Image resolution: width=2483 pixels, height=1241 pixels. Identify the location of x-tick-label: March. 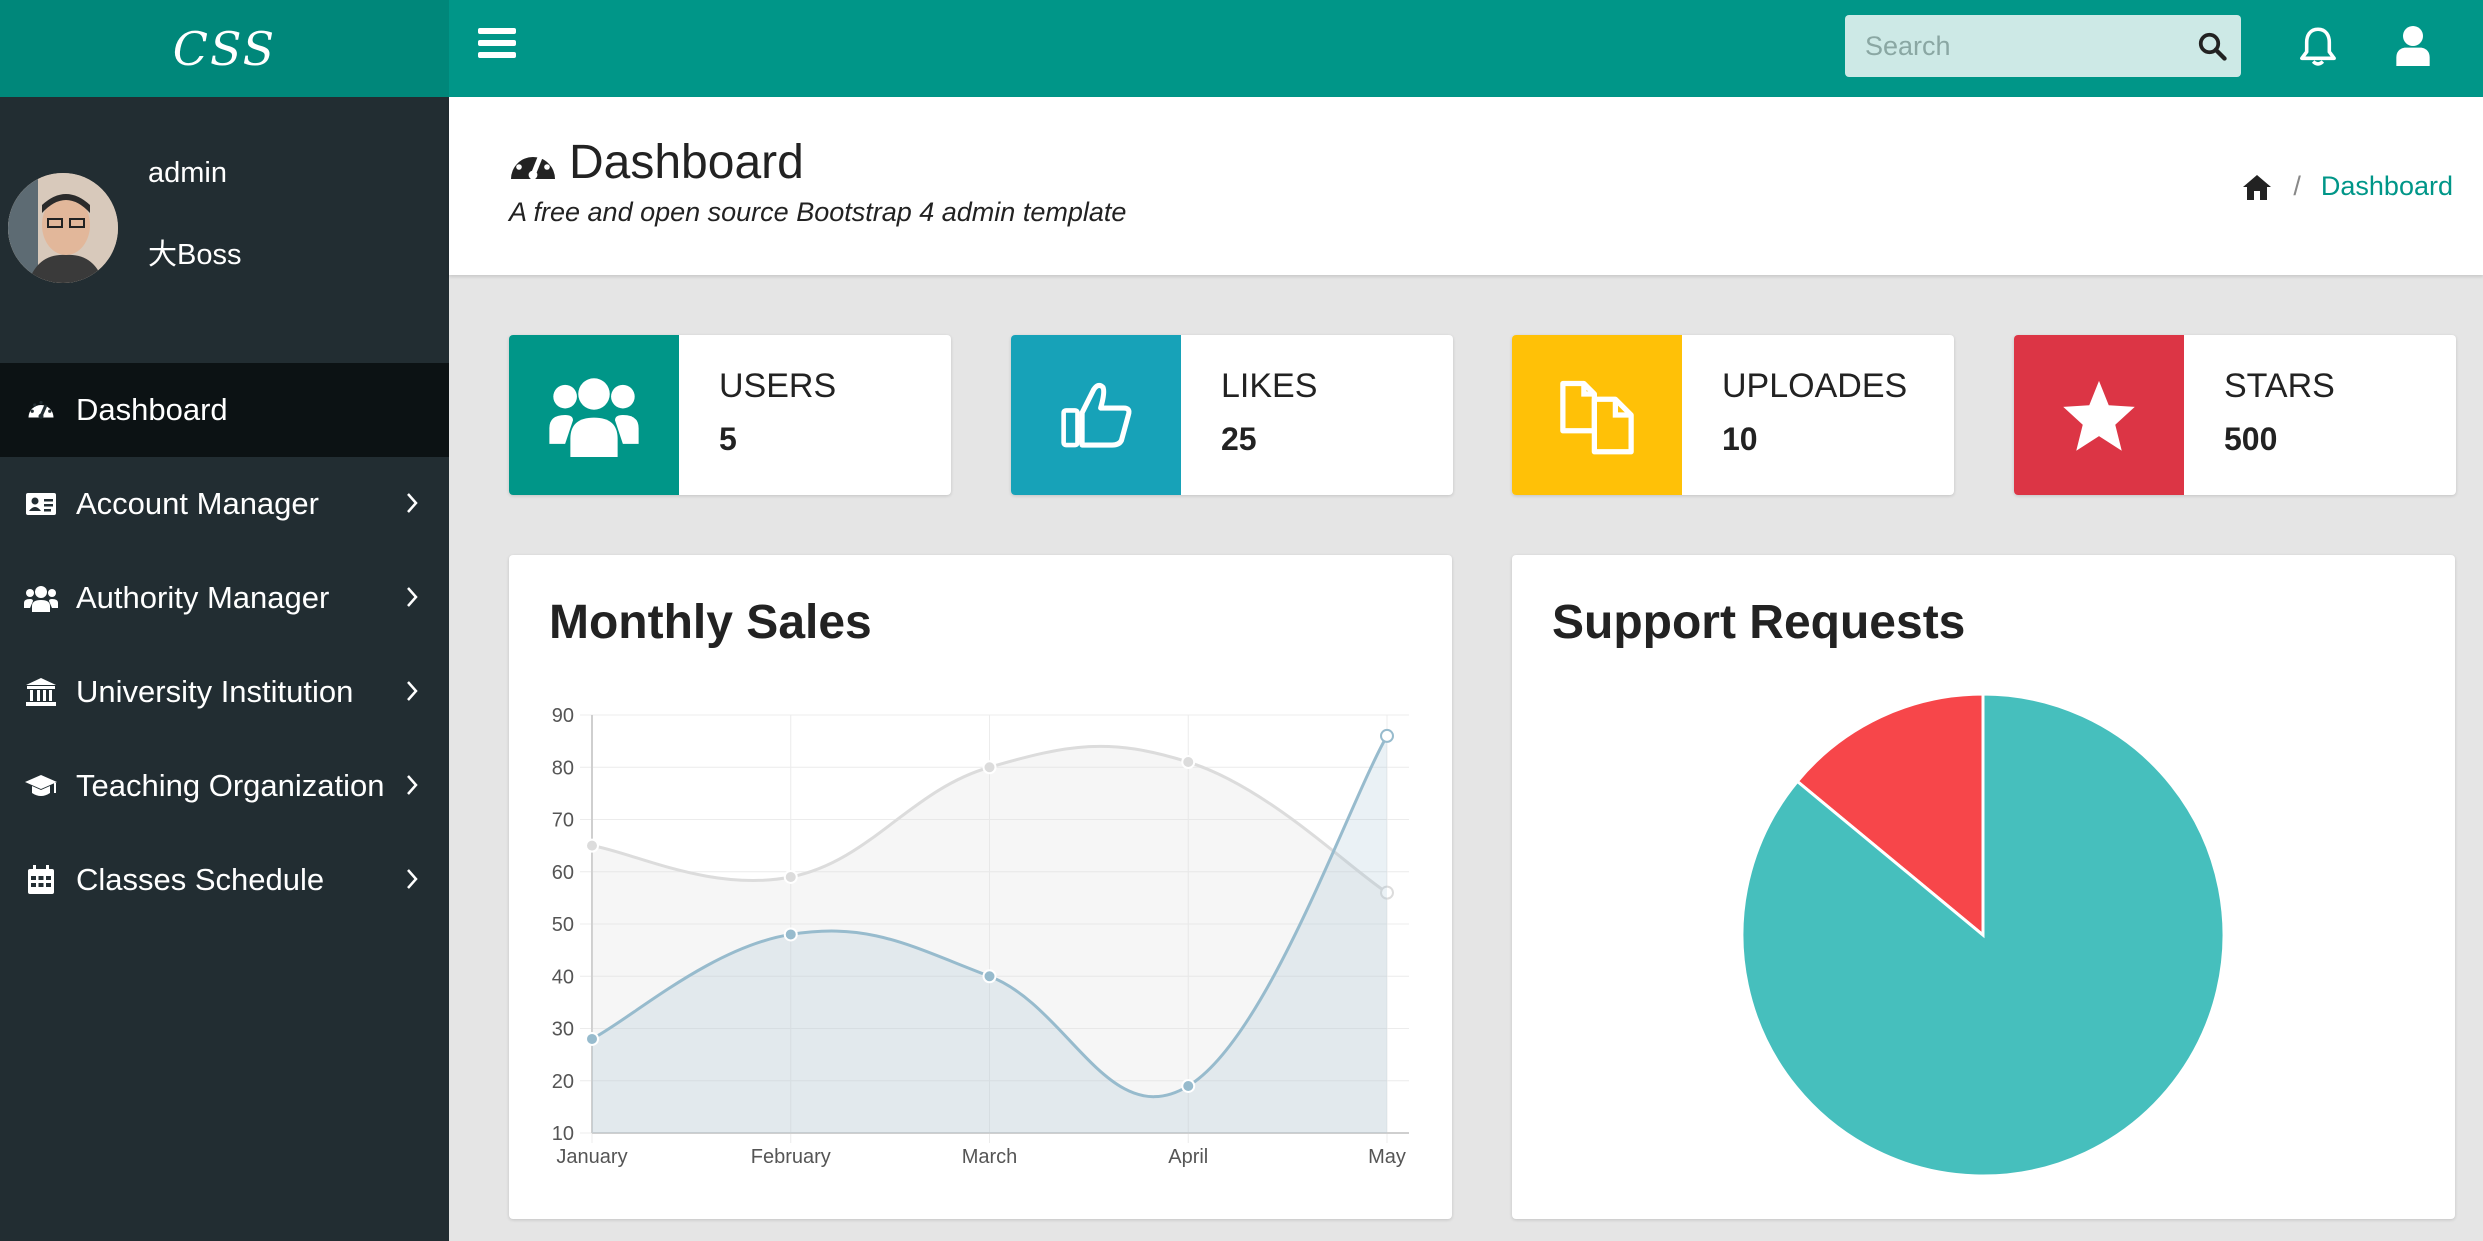
(990, 1157).